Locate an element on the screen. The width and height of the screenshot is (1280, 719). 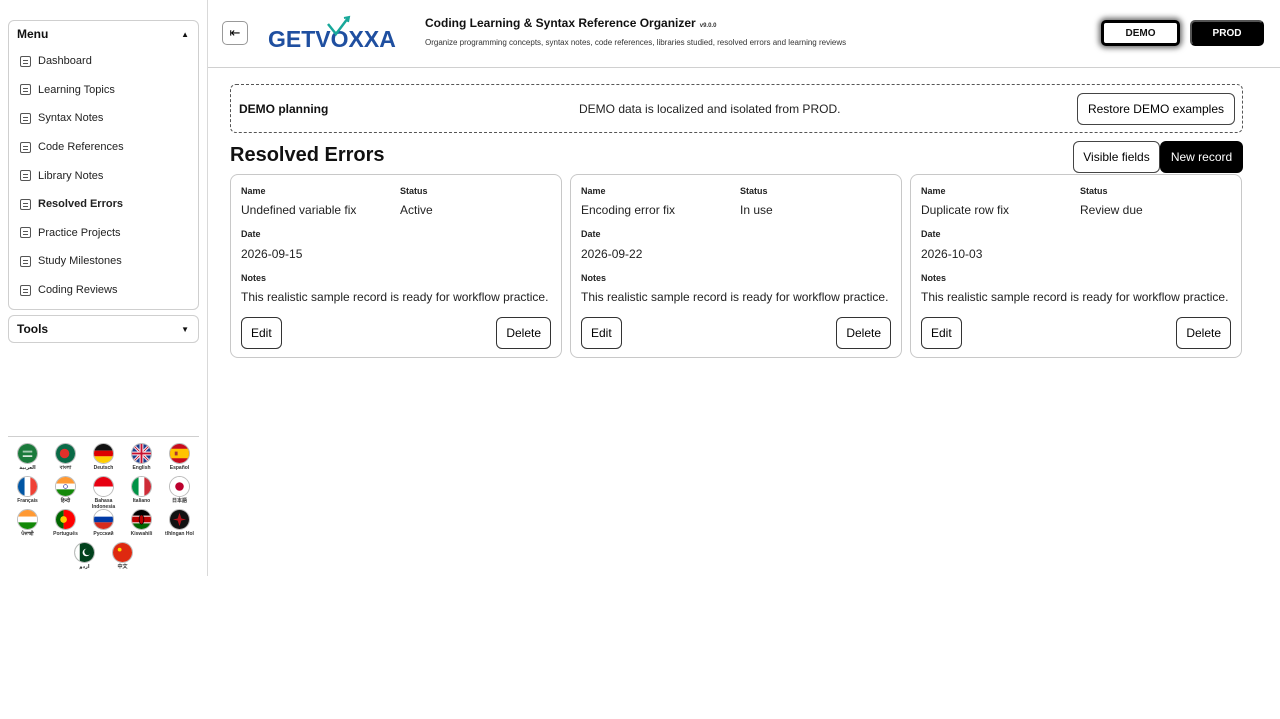
saudi-flag-icon is located at coordinates (27, 453).